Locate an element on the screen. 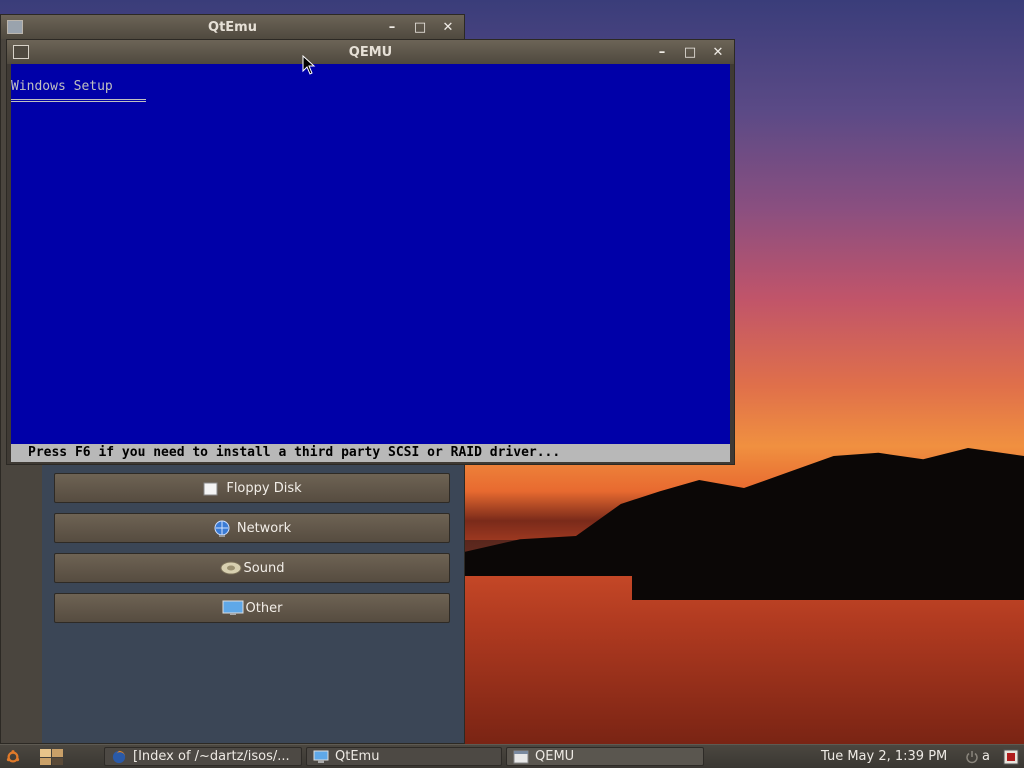 The width and height of the screenshot is (1024, 768). show-desktop-button is located at coordinates (62, 756).